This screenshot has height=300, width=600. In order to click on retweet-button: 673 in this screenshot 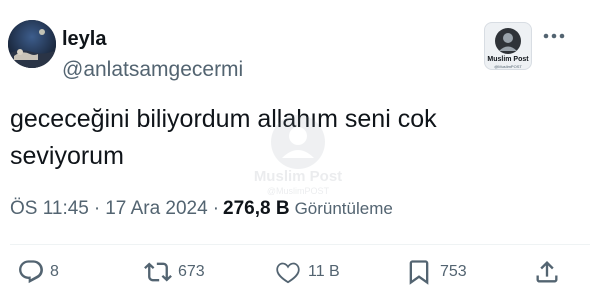, I will do `click(173, 272)`.